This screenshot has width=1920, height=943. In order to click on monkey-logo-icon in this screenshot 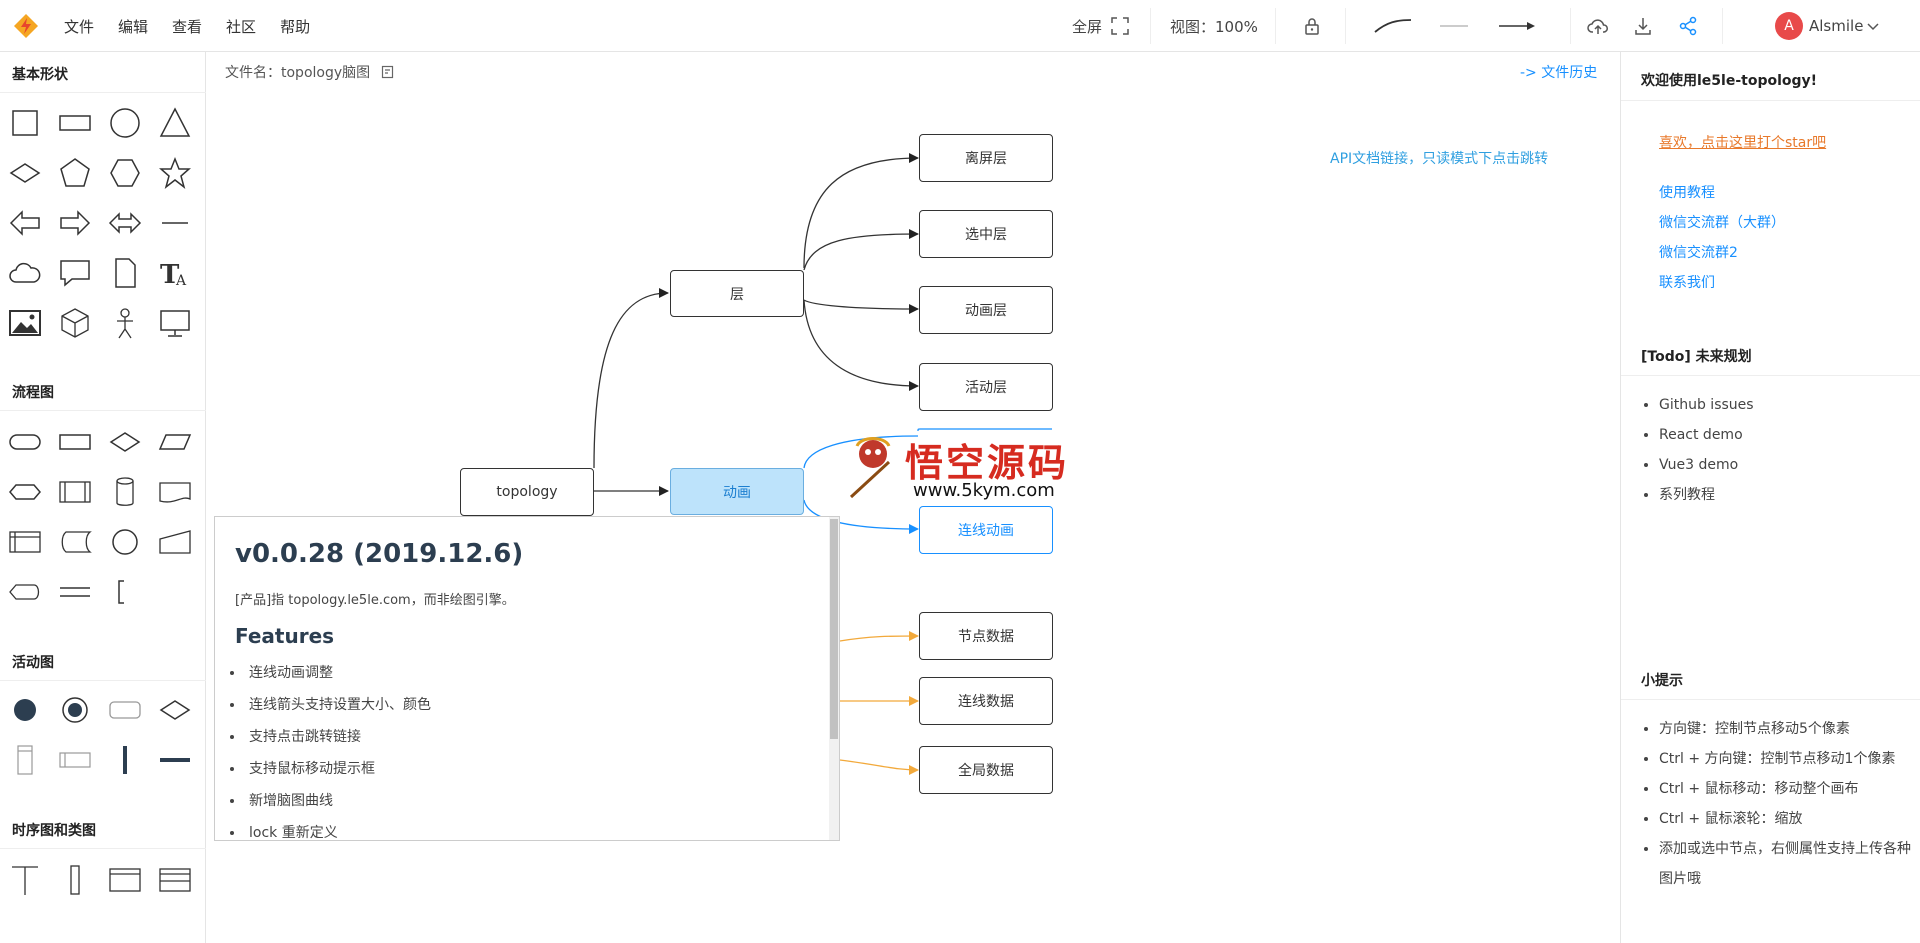, I will do `click(870, 468)`.